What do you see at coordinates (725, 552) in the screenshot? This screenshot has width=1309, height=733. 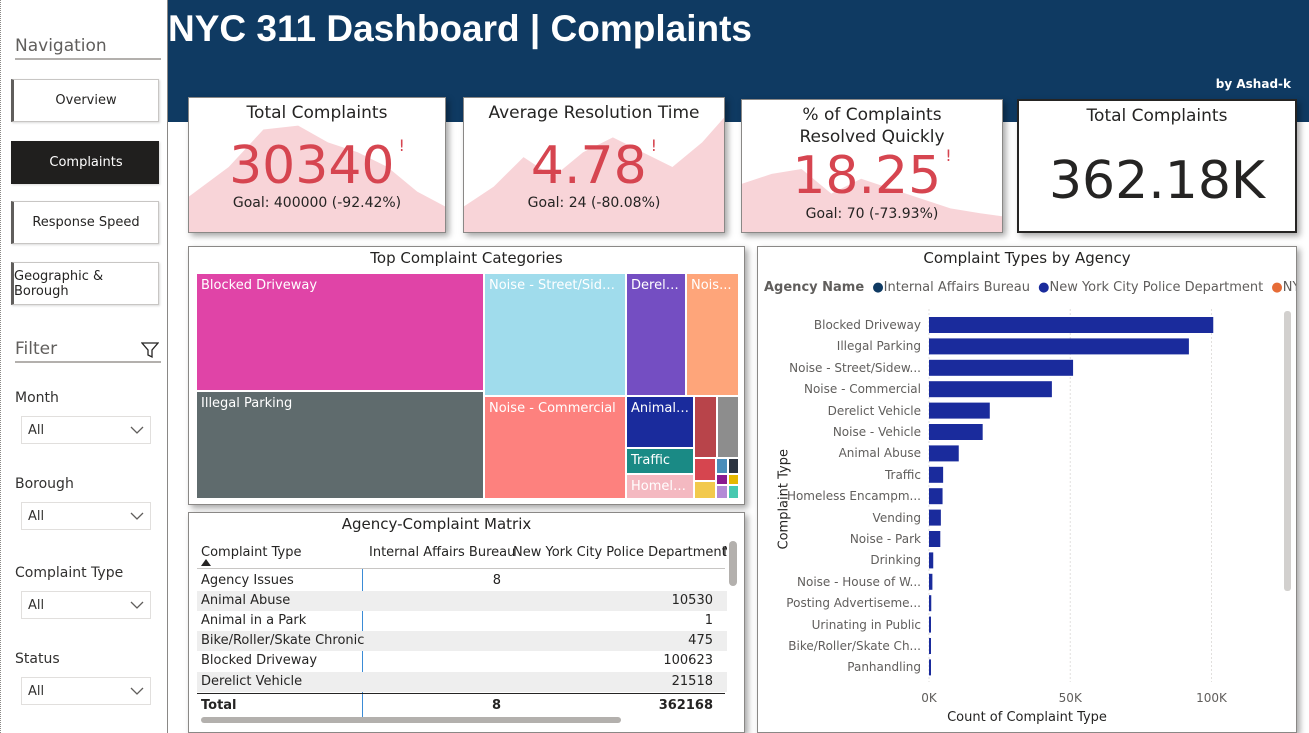 I see `column-header-truncated: N` at bounding box center [725, 552].